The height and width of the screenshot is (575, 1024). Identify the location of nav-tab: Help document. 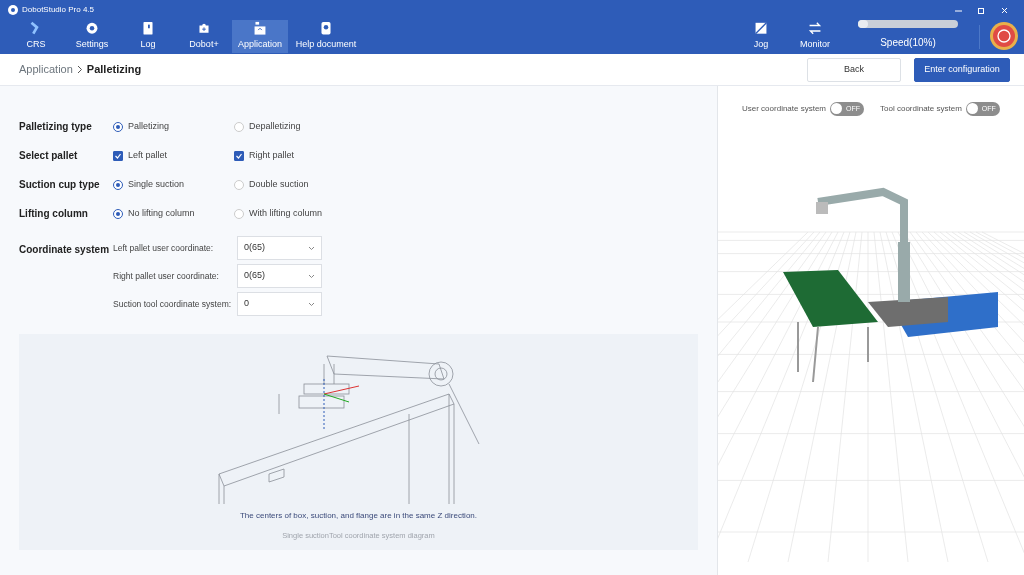
(326, 36).